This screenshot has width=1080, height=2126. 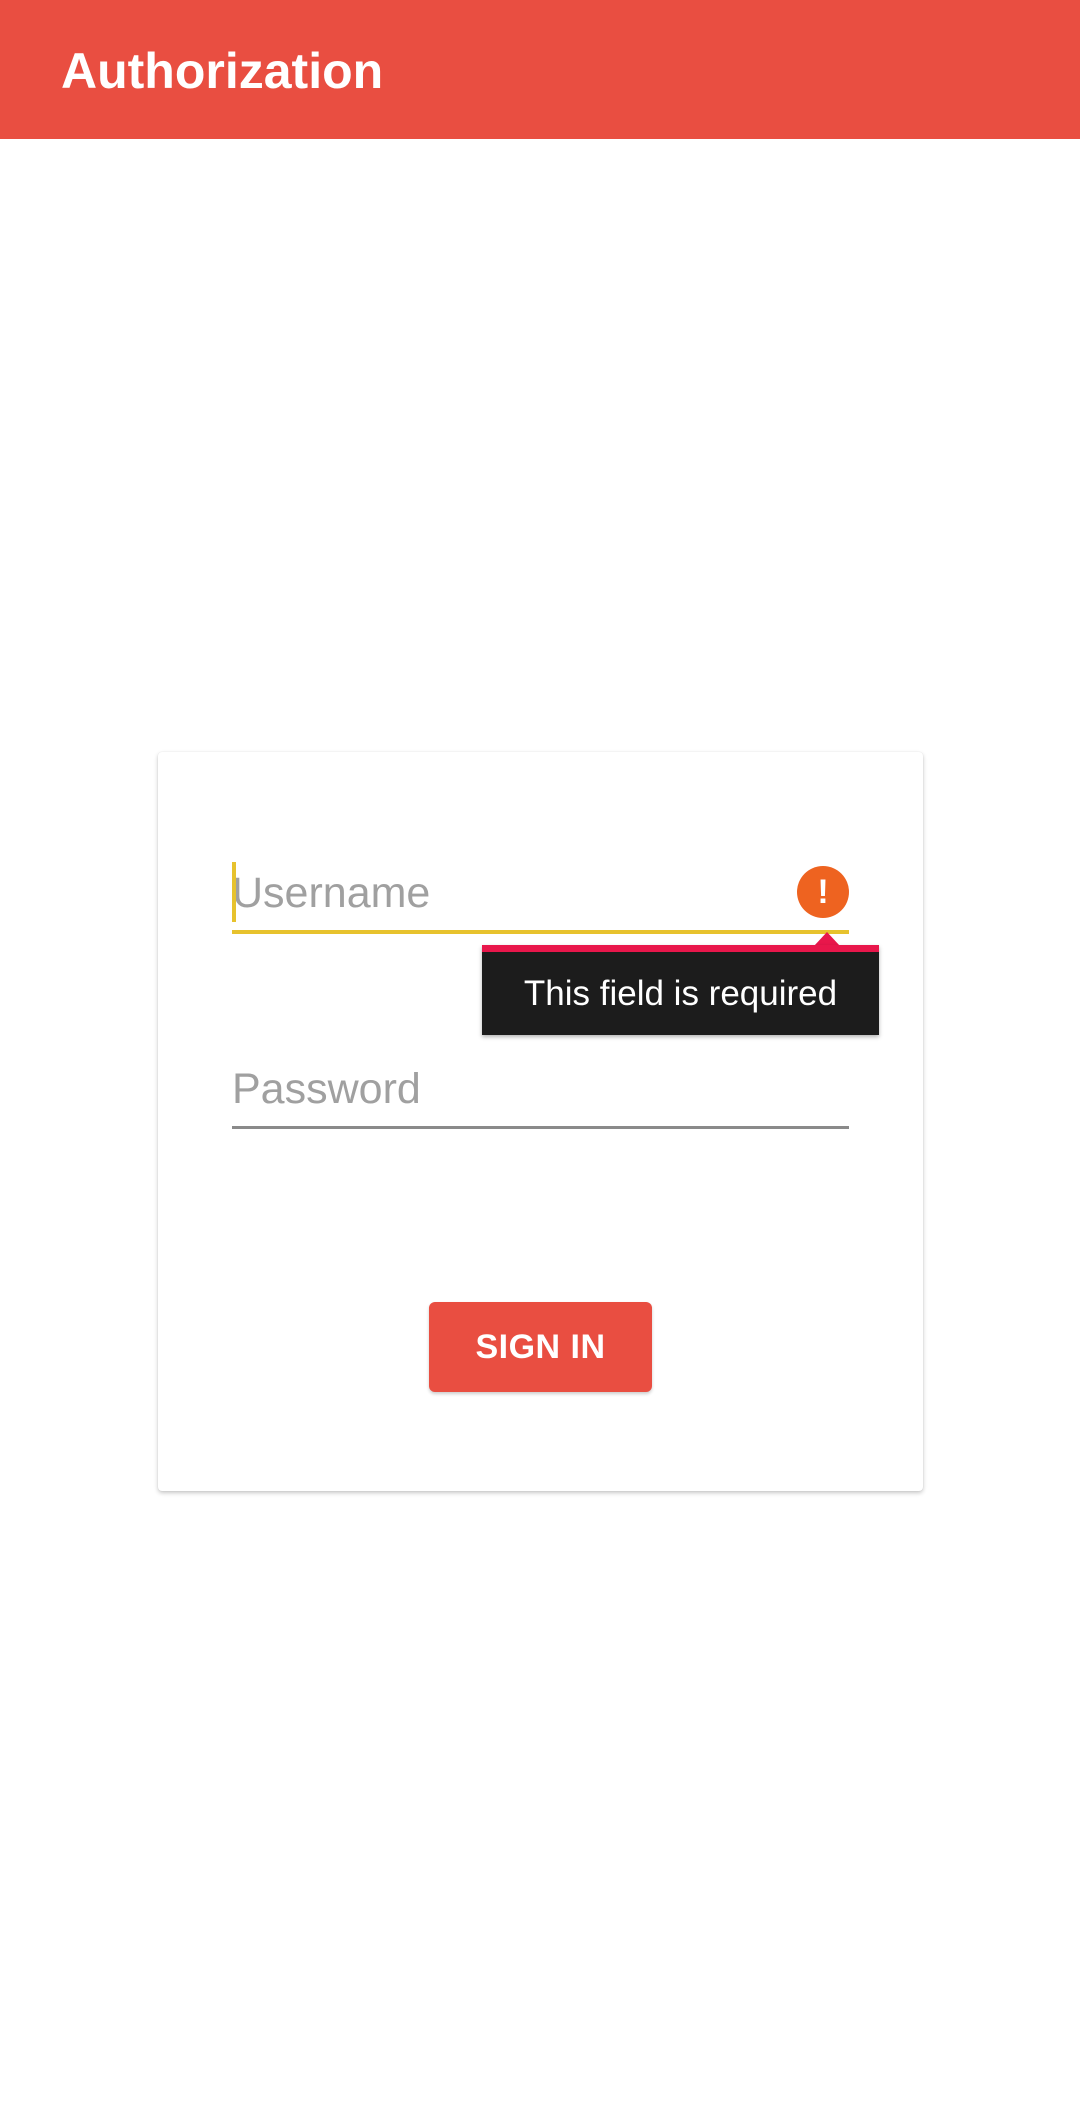 I want to click on password-field, so click(x=540, y=1094).